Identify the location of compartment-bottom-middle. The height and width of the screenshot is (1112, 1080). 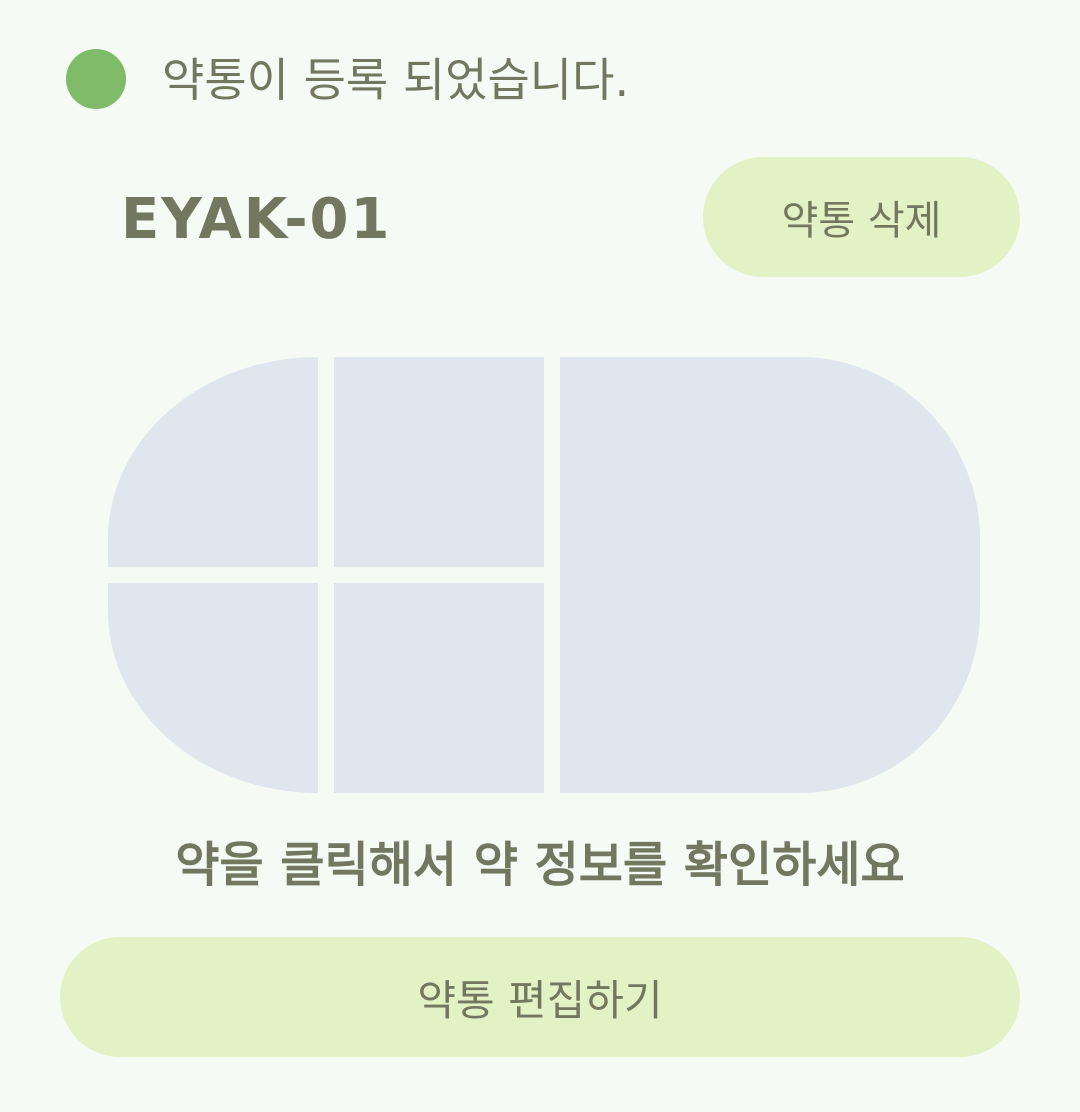
(439, 688).